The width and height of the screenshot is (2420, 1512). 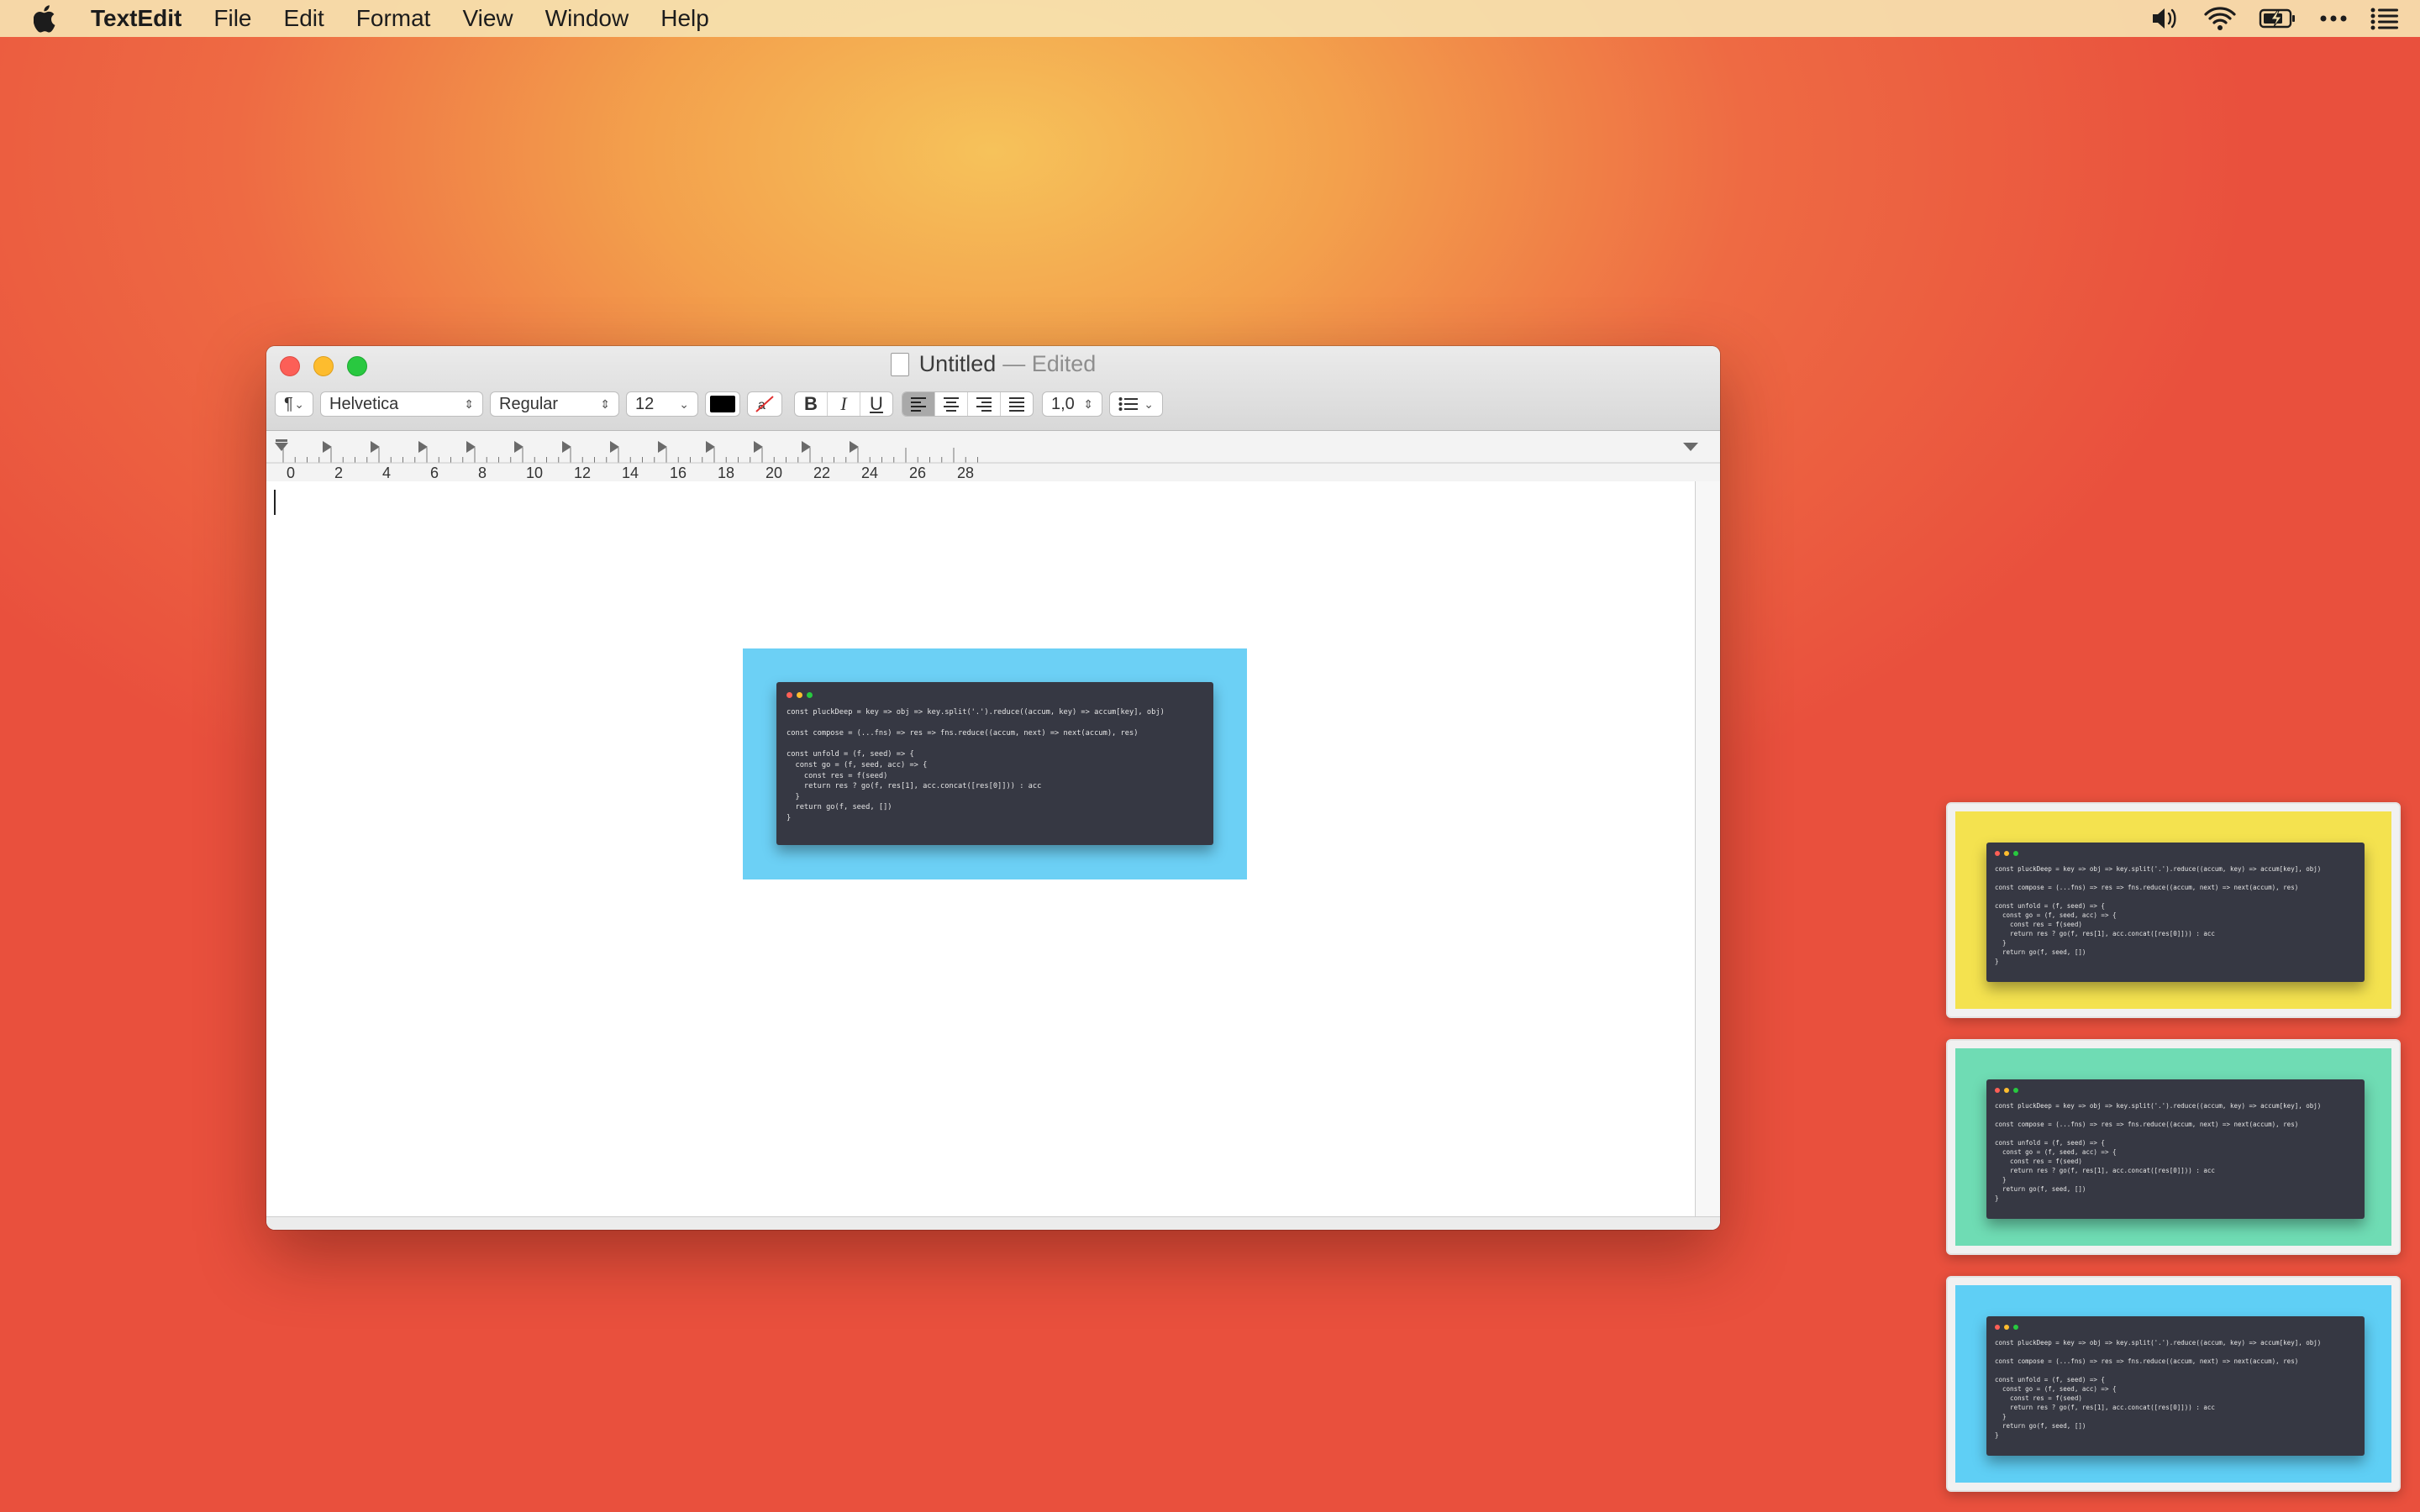 I want to click on font-style-popup: Regular ⇕, so click(x=554, y=404).